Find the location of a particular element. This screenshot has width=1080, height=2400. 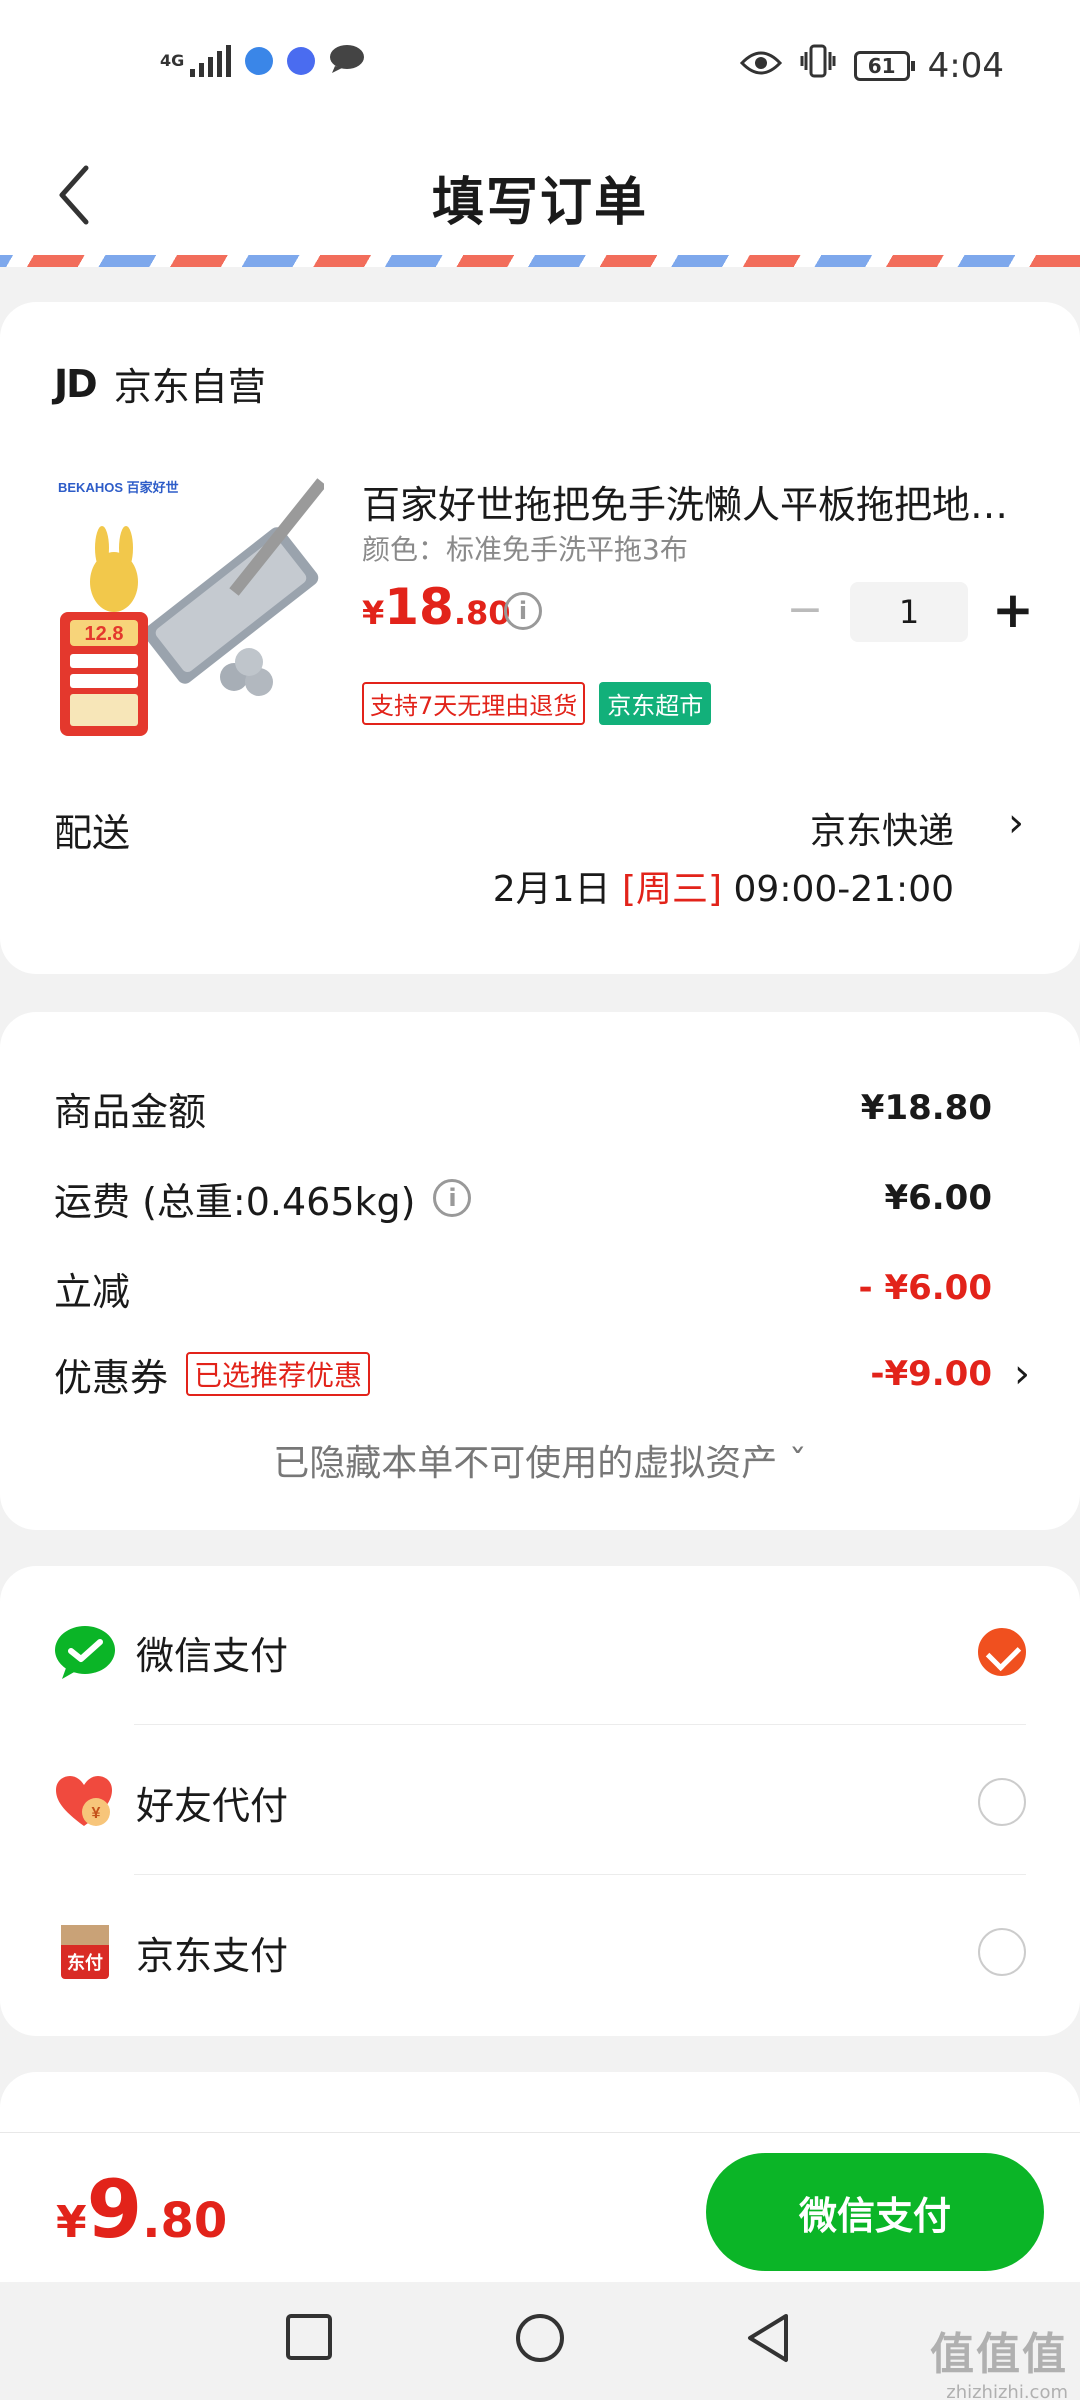

freight-label-group: 运费 (总重:0.465kg) i is located at coordinates (263, 1198).